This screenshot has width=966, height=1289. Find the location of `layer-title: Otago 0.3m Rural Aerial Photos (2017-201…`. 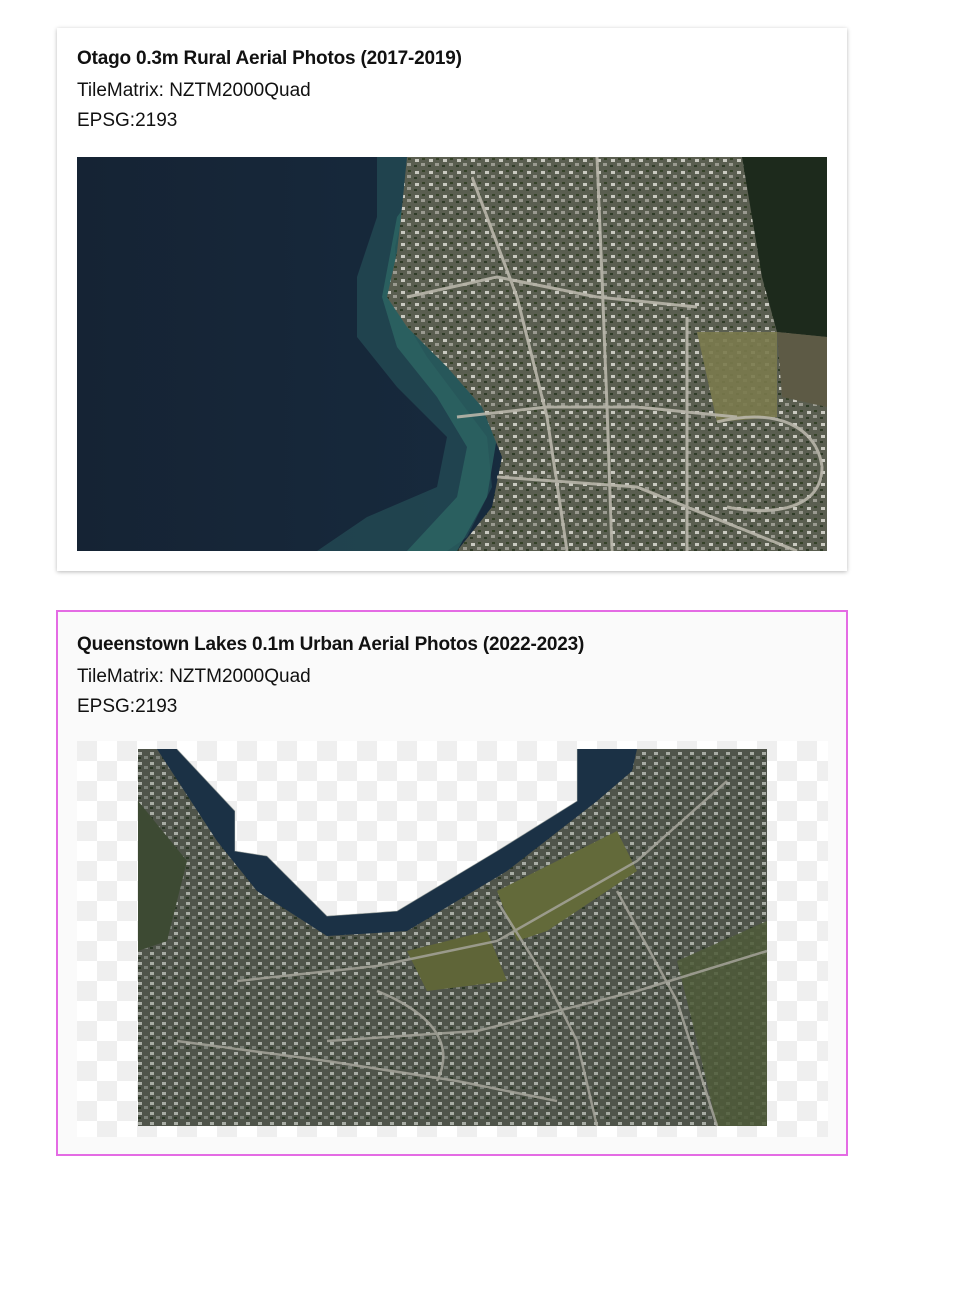

layer-title: Otago 0.3m Rural Aerial Photos (2017-201… is located at coordinates (269, 58).